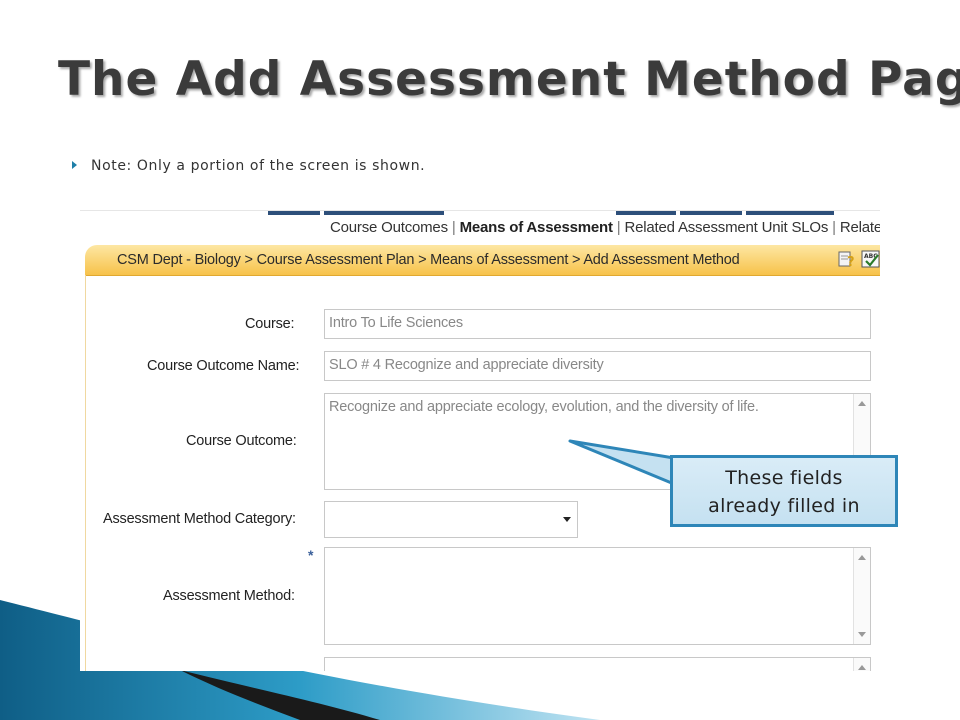  I want to click on assessment-method-category-label: Assessment Method Category:, so click(199, 519).